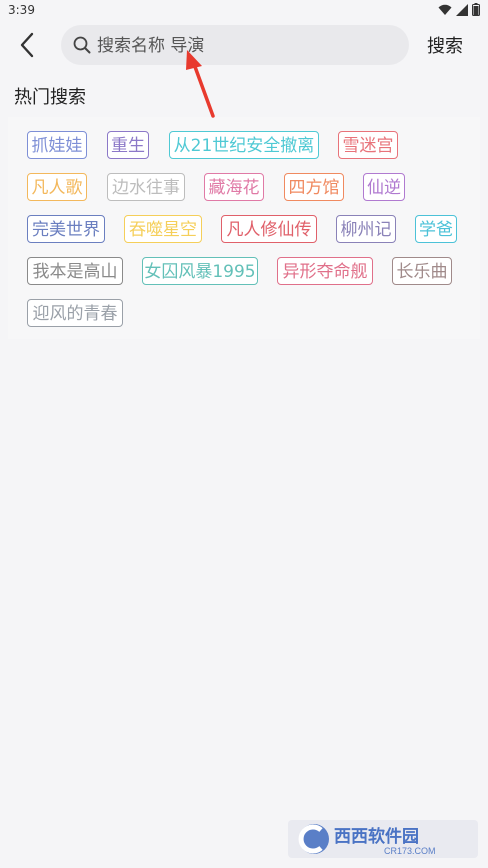  I want to click on watermark-url: CR173.COM, so click(410, 851).